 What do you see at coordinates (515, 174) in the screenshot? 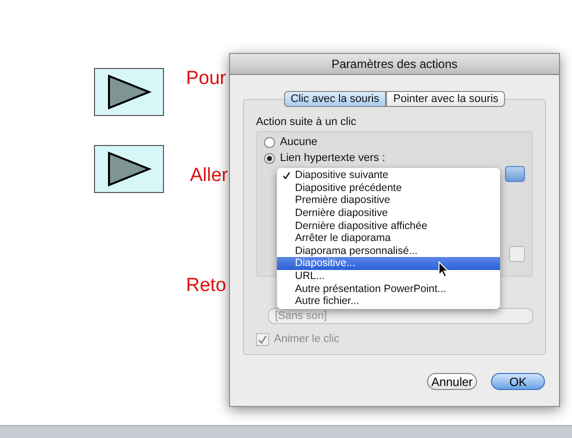
I see `popup-stepper-icon` at bounding box center [515, 174].